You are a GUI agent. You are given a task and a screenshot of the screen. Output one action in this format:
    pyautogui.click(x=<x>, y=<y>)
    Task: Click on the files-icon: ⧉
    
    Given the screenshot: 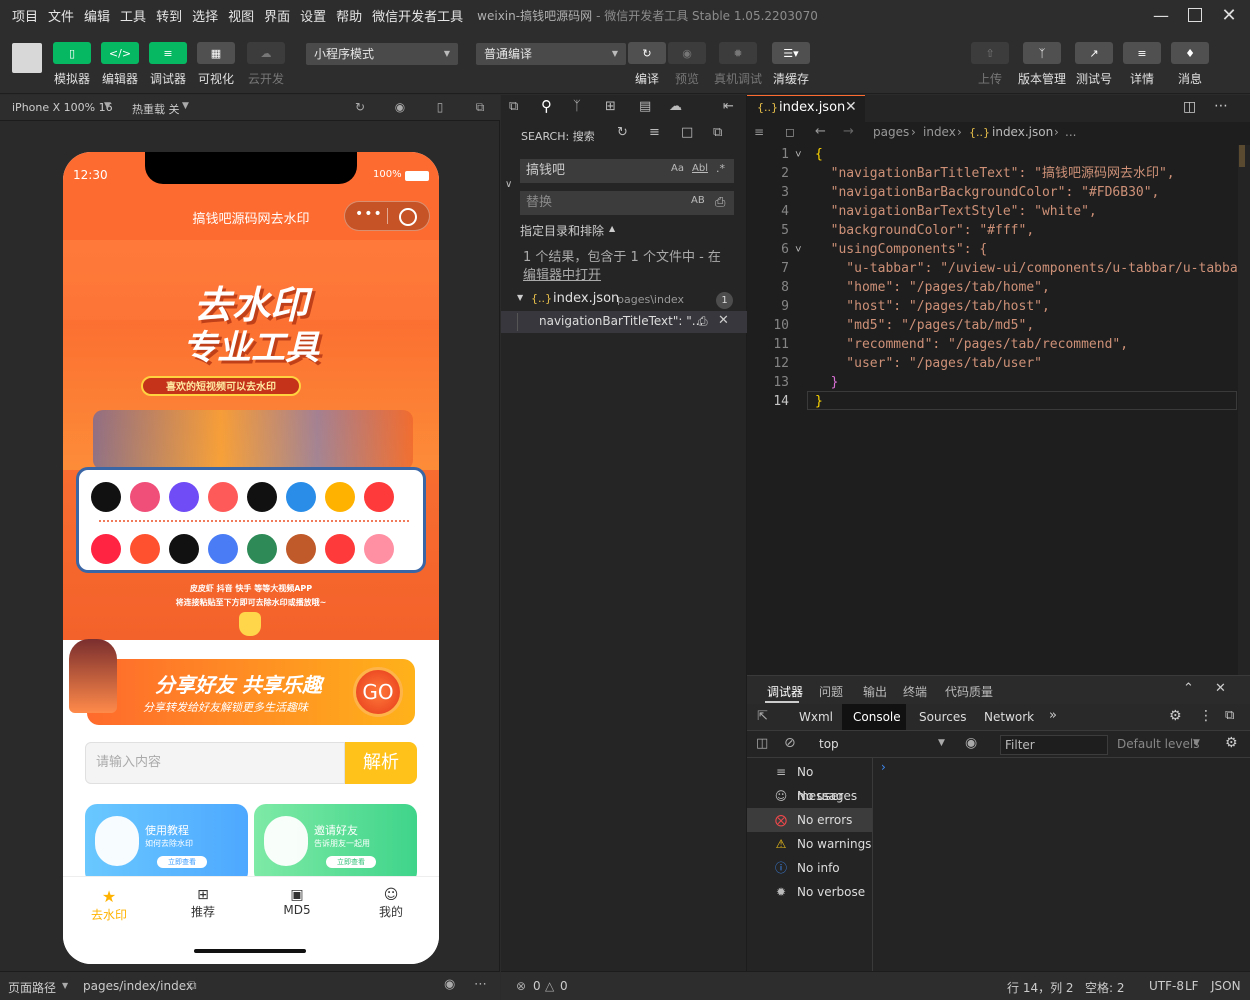 What is the action you would take?
    pyautogui.click(x=513, y=106)
    